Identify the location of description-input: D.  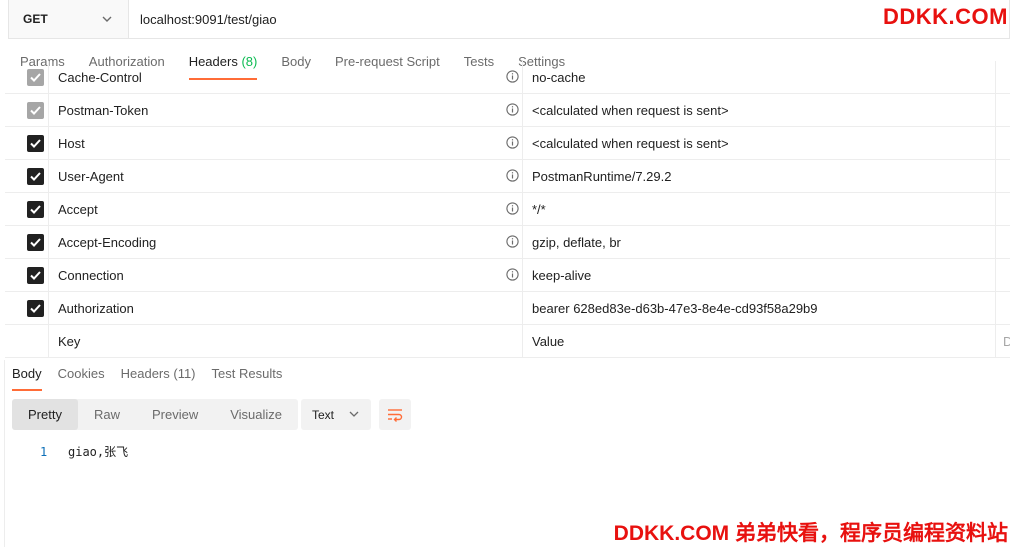
(1006, 341).